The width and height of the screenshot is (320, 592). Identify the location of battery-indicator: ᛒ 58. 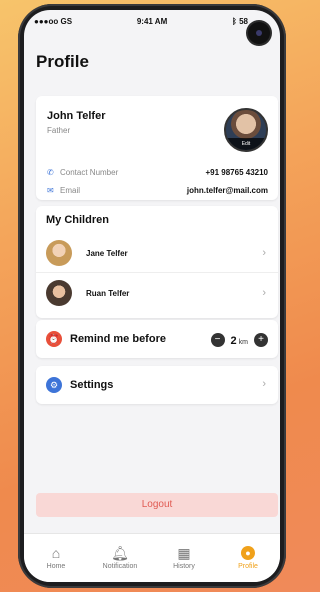
(240, 21).